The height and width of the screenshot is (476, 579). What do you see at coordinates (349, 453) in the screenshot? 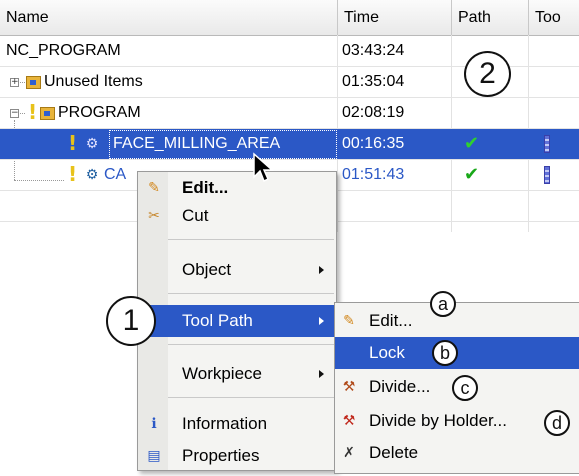
I see `delete-icon: ✗` at bounding box center [349, 453].